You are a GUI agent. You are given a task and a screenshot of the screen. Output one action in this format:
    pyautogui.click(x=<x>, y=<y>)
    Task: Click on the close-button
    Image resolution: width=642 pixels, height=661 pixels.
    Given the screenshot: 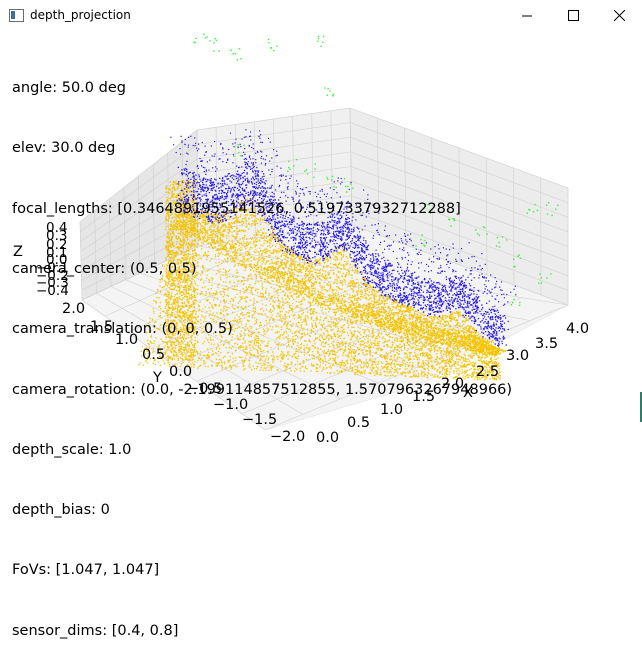 What is the action you would take?
    pyautogui.click(x=619, y=15)
    